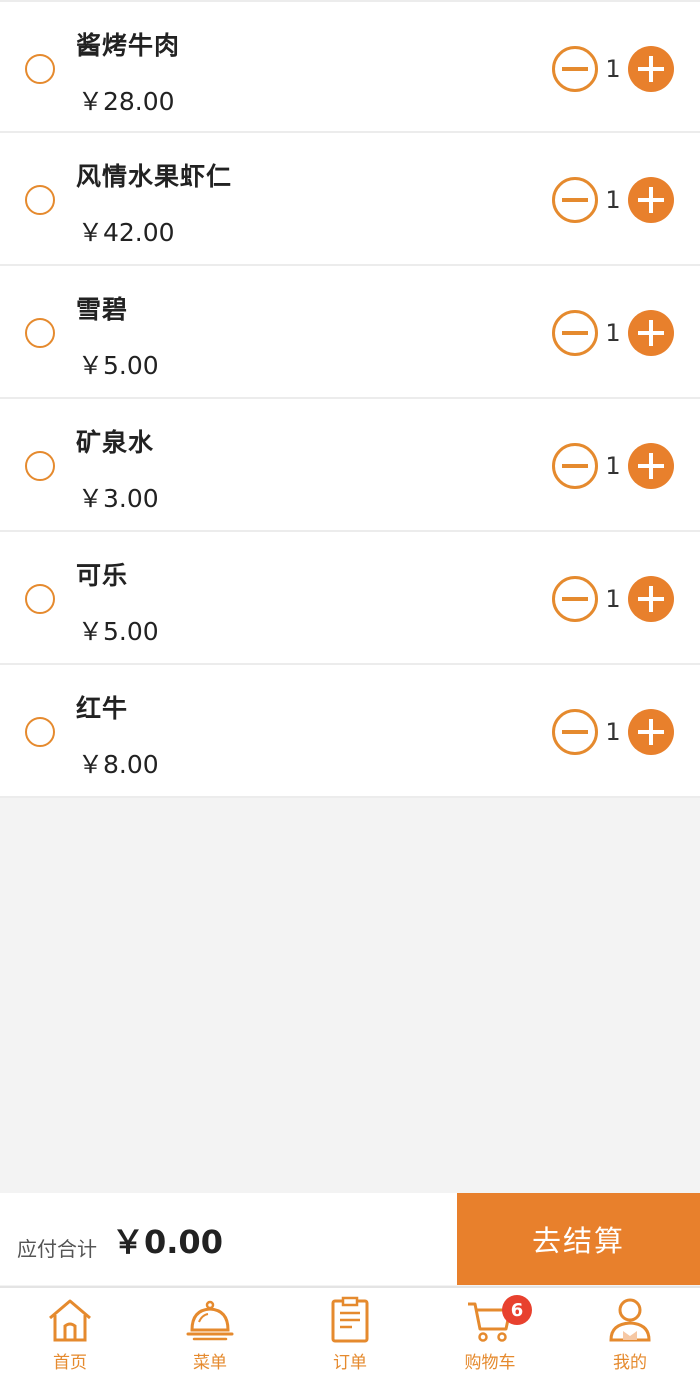  I want to click on cart-item: 风情水果虾仁 ￥42.00 1, so click(350, 199).